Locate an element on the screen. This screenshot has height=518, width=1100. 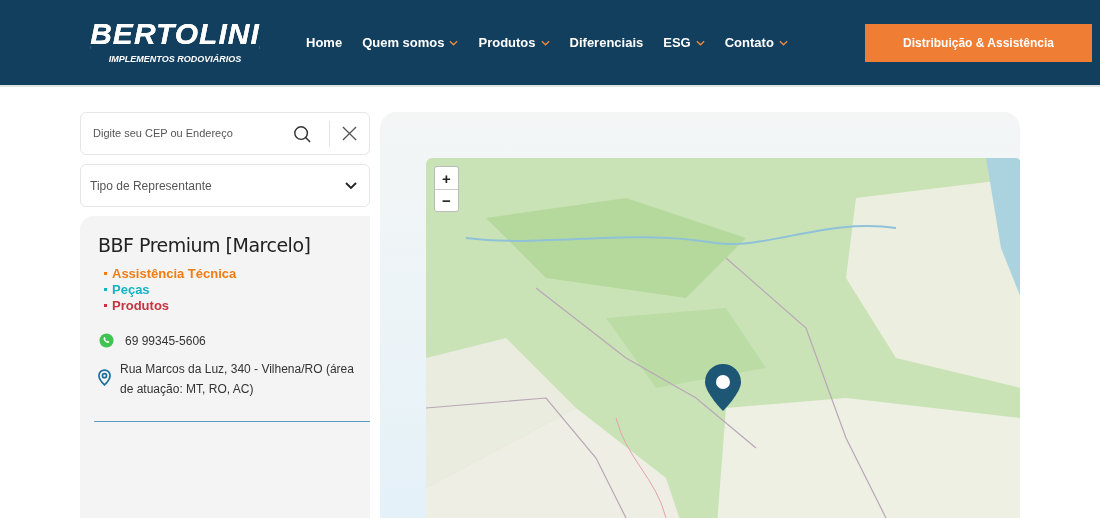
representative-type-dropdown: Tipo de Representante is located at coordinates (225, 185).